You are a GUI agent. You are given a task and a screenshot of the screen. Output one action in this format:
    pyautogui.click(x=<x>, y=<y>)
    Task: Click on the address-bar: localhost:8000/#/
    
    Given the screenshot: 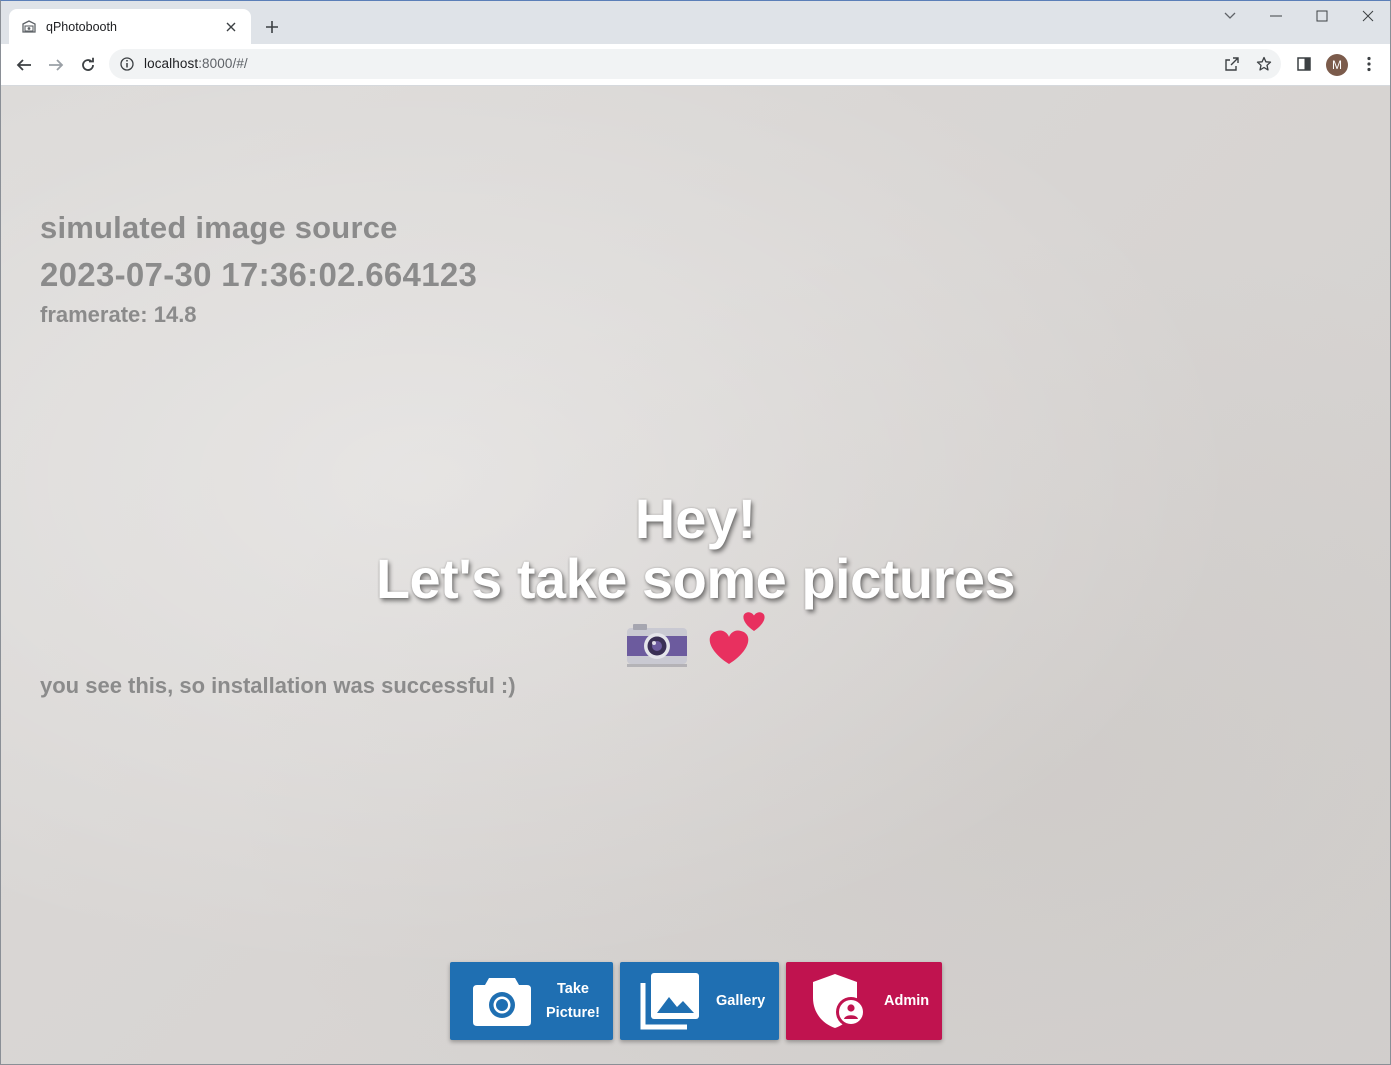 What is the action you would take?
    pyautogui.click(x=695, y=64)
    